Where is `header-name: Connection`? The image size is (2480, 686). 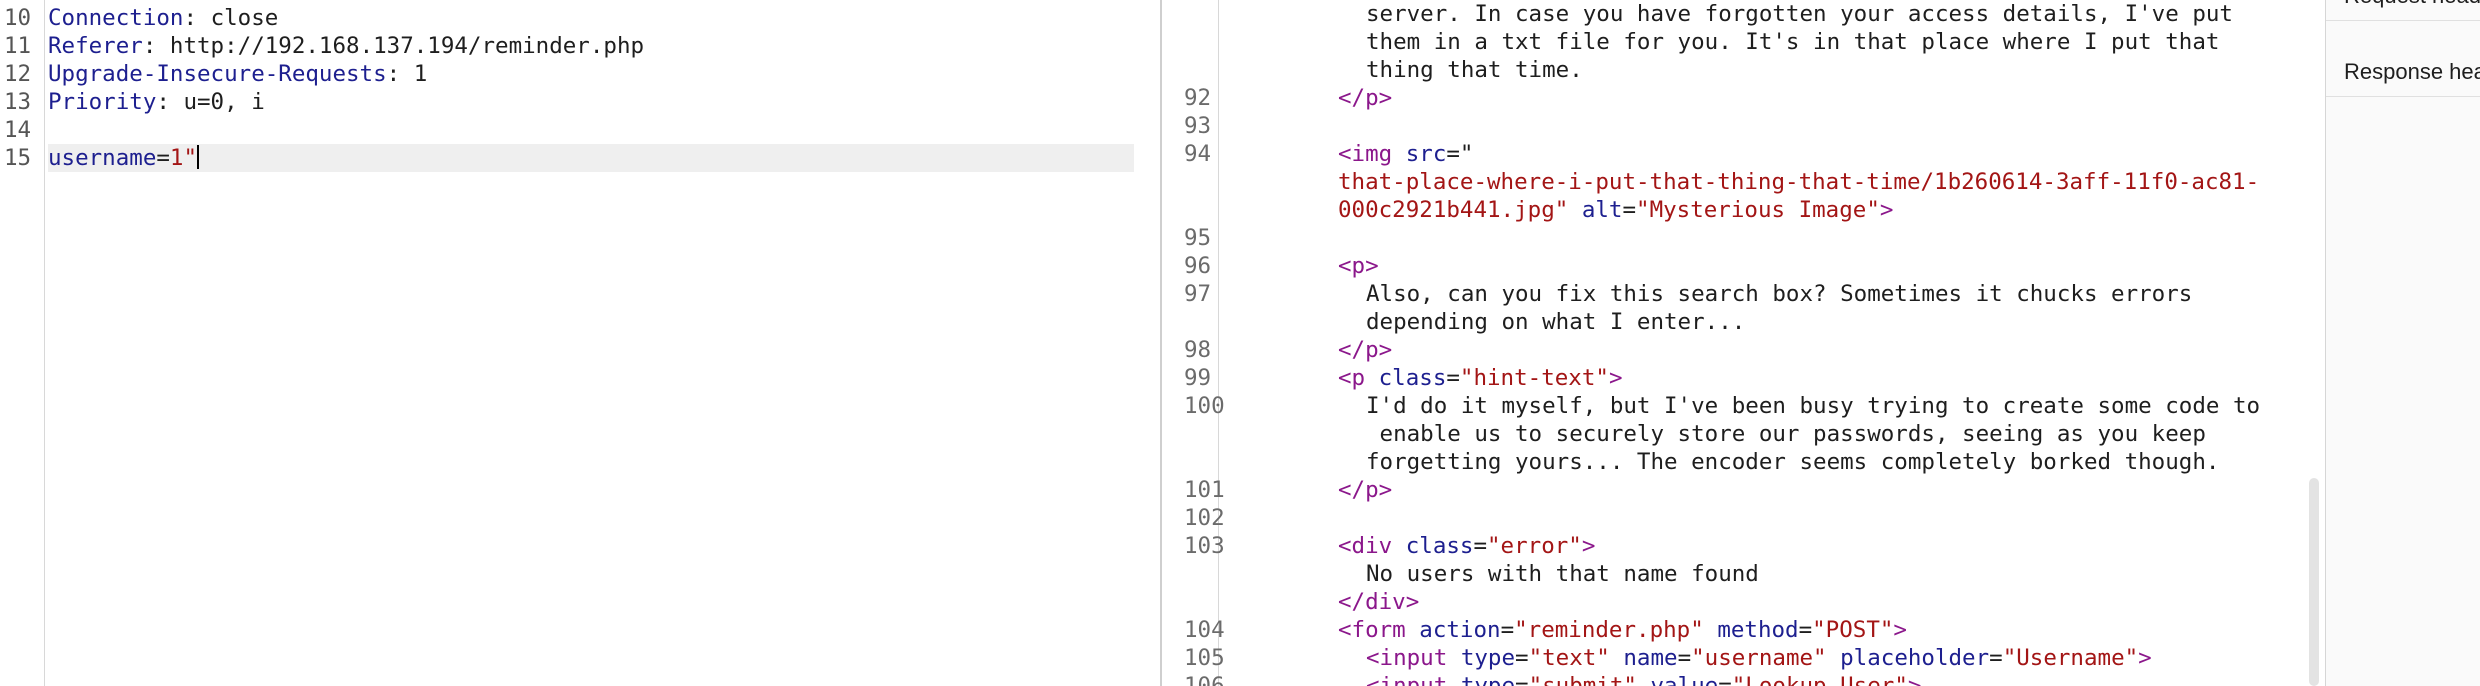
header-name: Connection is located at coordinates (116, 18).